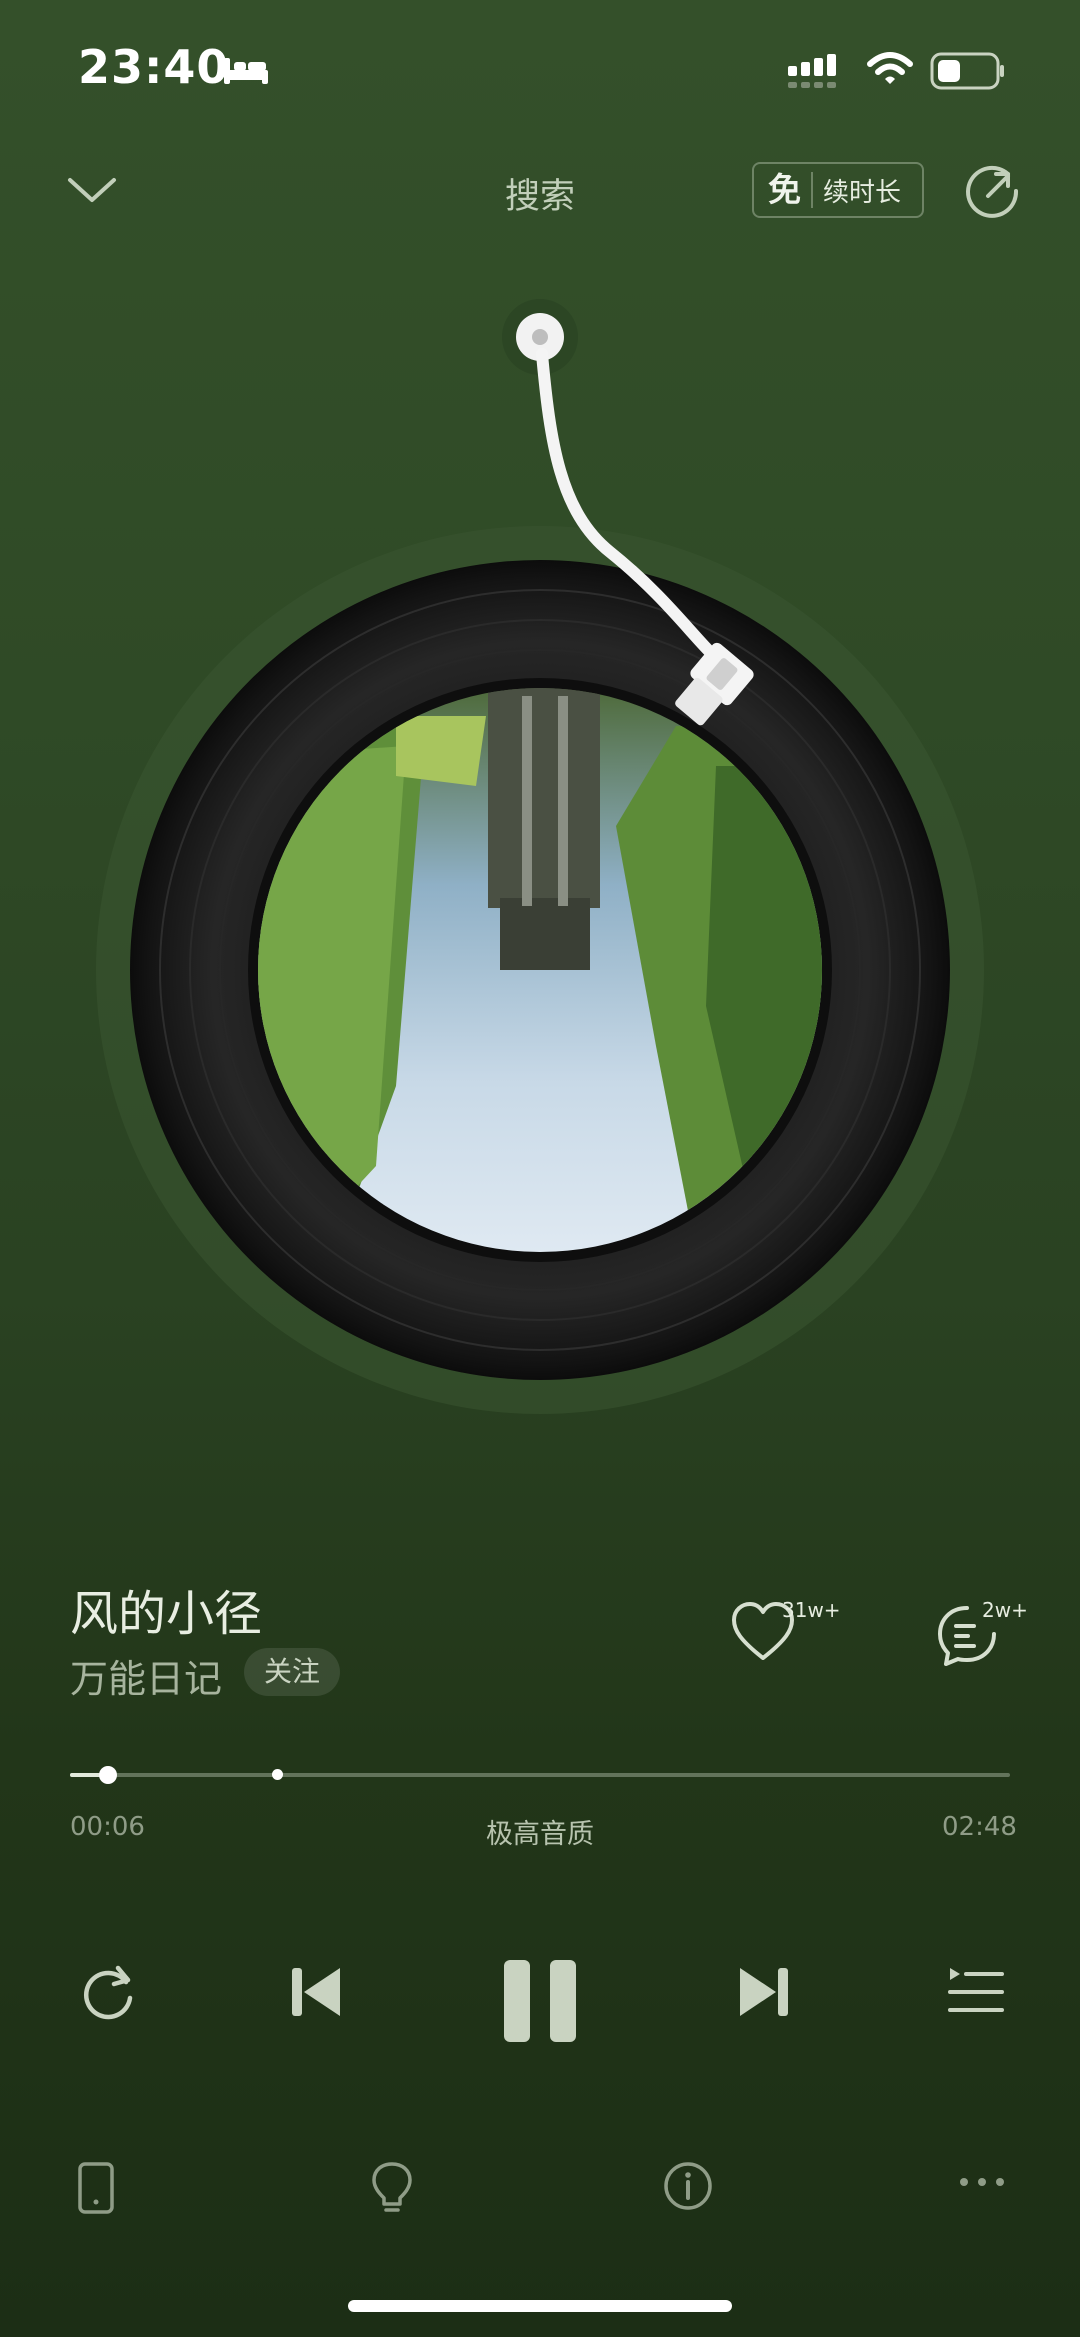 Image resolution: width=1080 pixels, height=2337 pixels. Describe the element at coordinates (540, 70) in the screenshot. I see `status-bar: 23:40` at that location.